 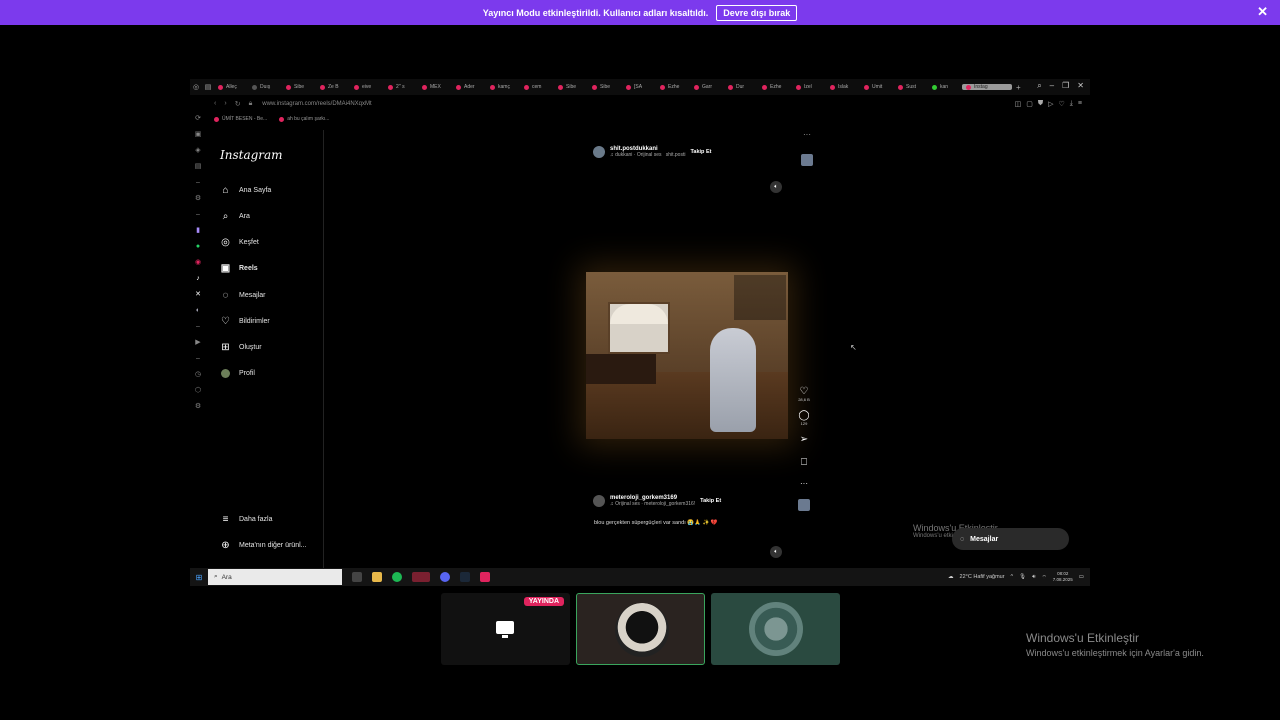 I want to click on browser-tab: MEX, so click(x=435, y=87).